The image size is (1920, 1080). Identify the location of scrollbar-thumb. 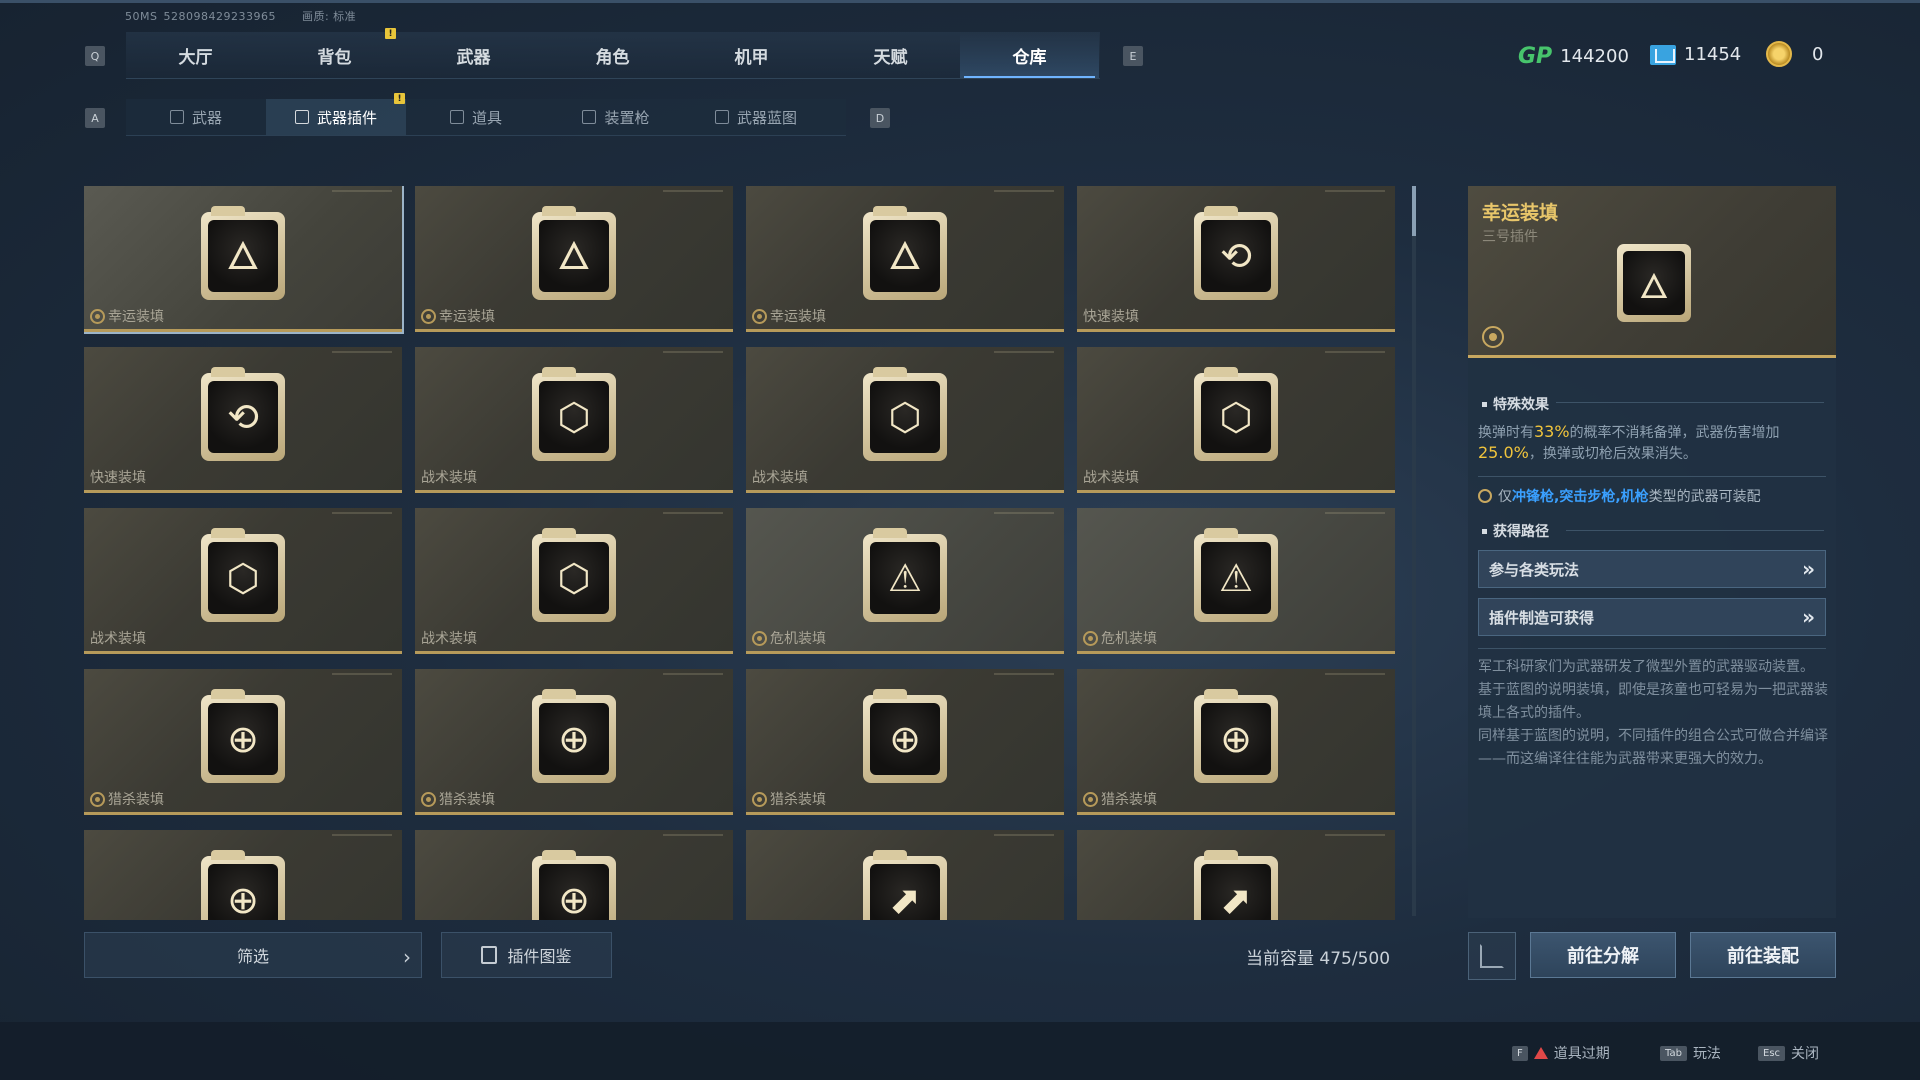
(1414, 211).